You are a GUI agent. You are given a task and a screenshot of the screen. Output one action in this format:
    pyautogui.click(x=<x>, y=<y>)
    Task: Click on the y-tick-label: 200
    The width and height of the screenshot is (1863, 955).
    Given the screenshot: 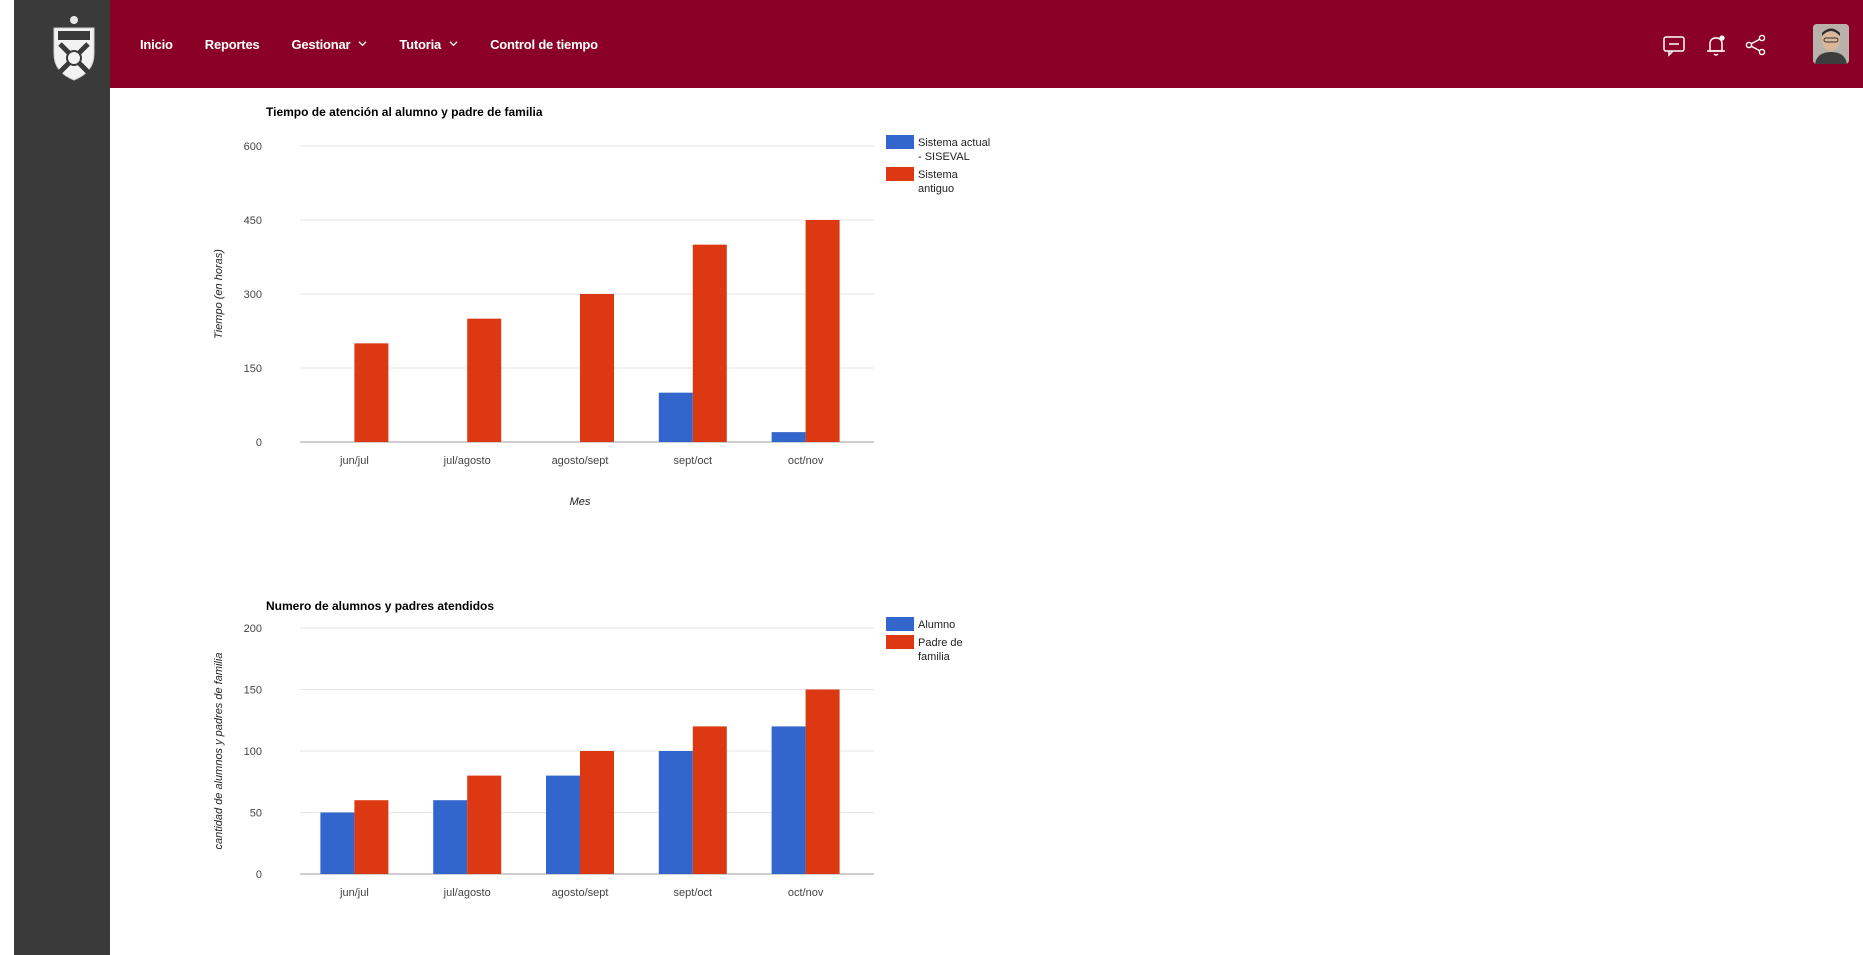 What is the action you would take?
    pyautogui.click(x=253, y=629)
    